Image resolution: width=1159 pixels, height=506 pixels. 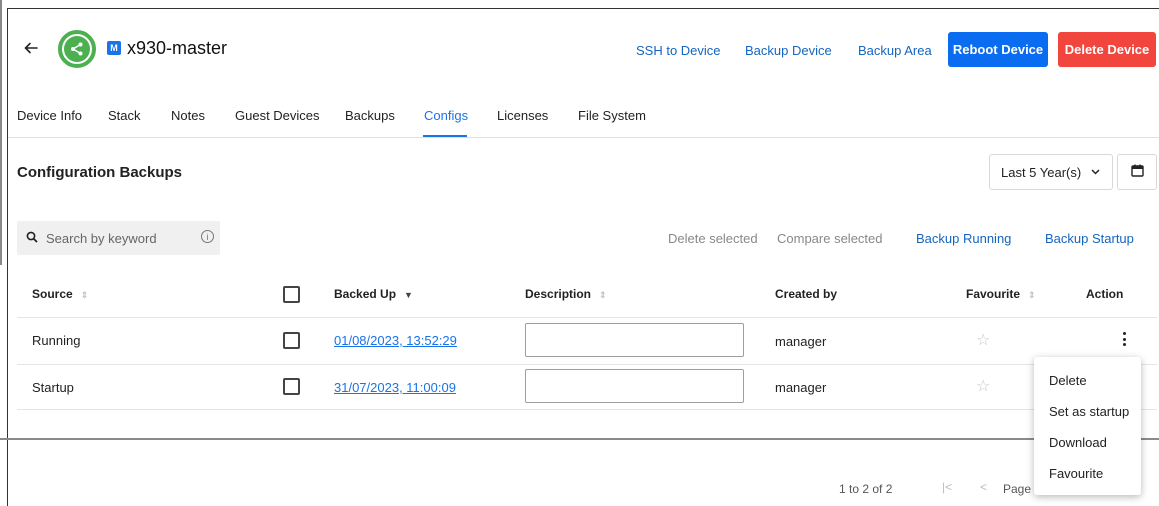 What do you see at coordinates (1124, 339) in the screenshot?
I see `more-vertical-icon` at bounding box center [1124, 339].